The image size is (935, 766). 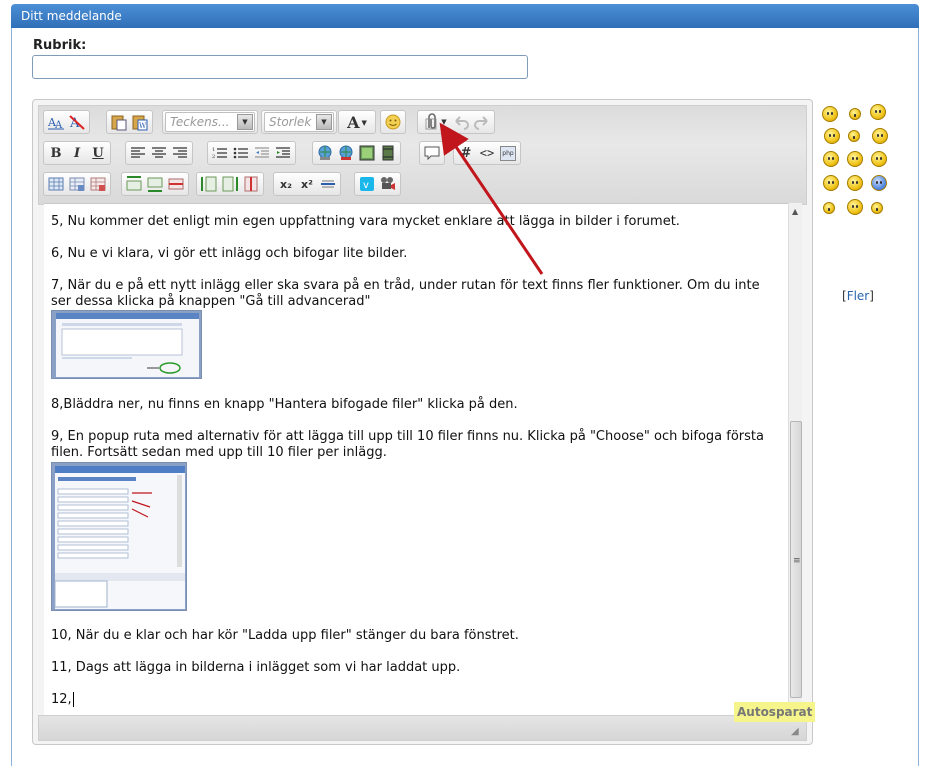 What do you see at coordinates (796, 559) in the screenshot?
I see `scrollbar-thumb: ≡` at bounding box center [796, 559].